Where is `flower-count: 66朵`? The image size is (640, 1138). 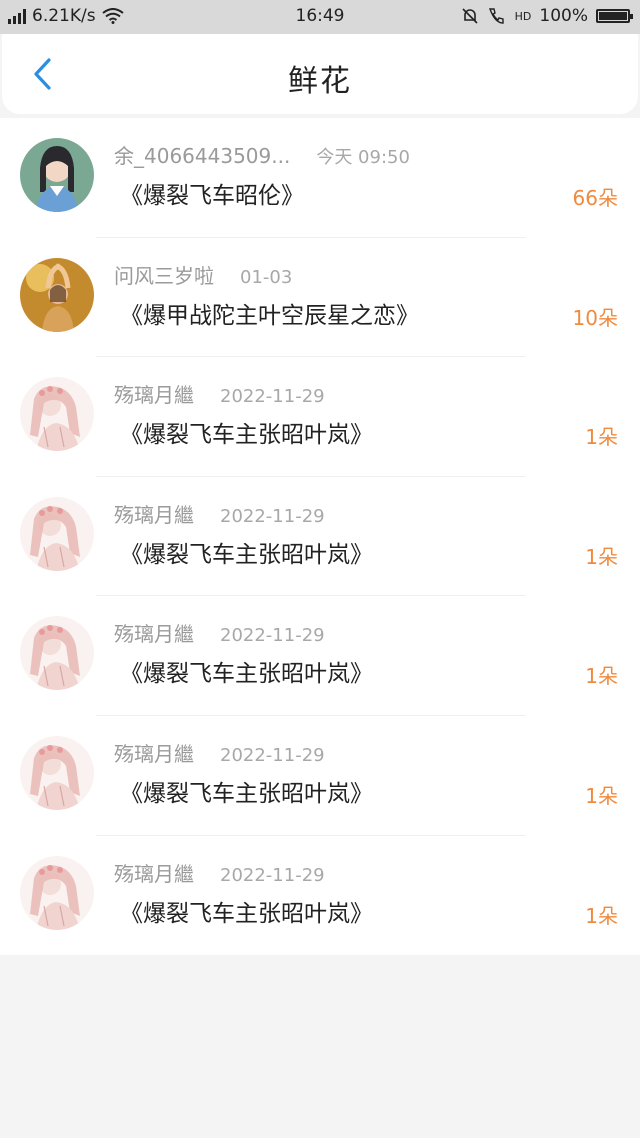
flower-count: 66朵 is located at coordinates (595, 198).